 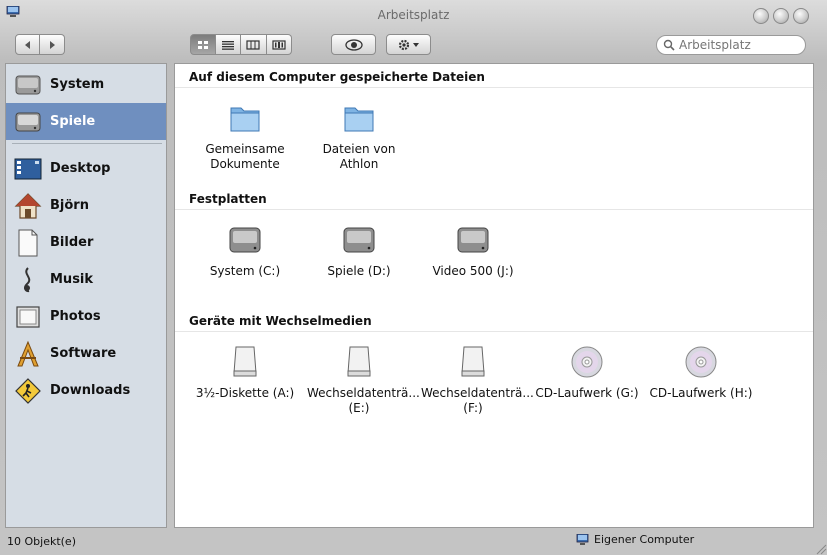 I want to click on window-title: Arbeitsplatz, so click(x=413, y=15).